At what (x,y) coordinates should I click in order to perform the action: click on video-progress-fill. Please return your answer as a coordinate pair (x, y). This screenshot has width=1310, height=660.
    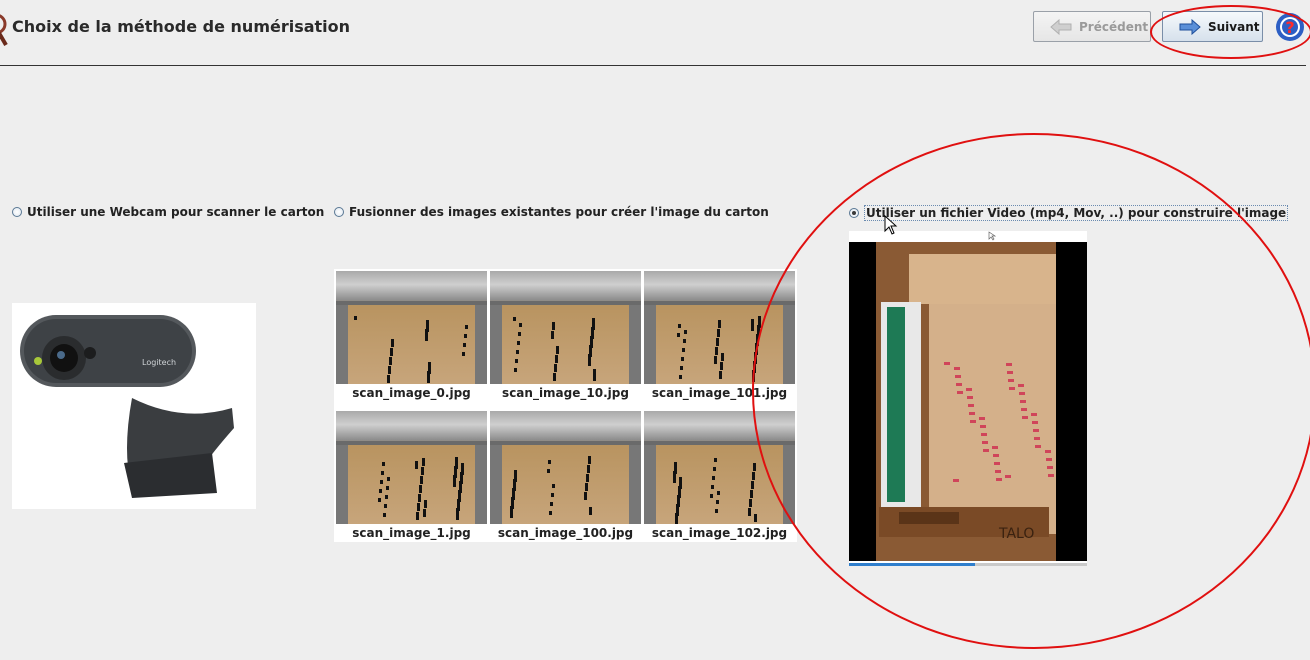
    Looking at the image, I should click on (912, 564).